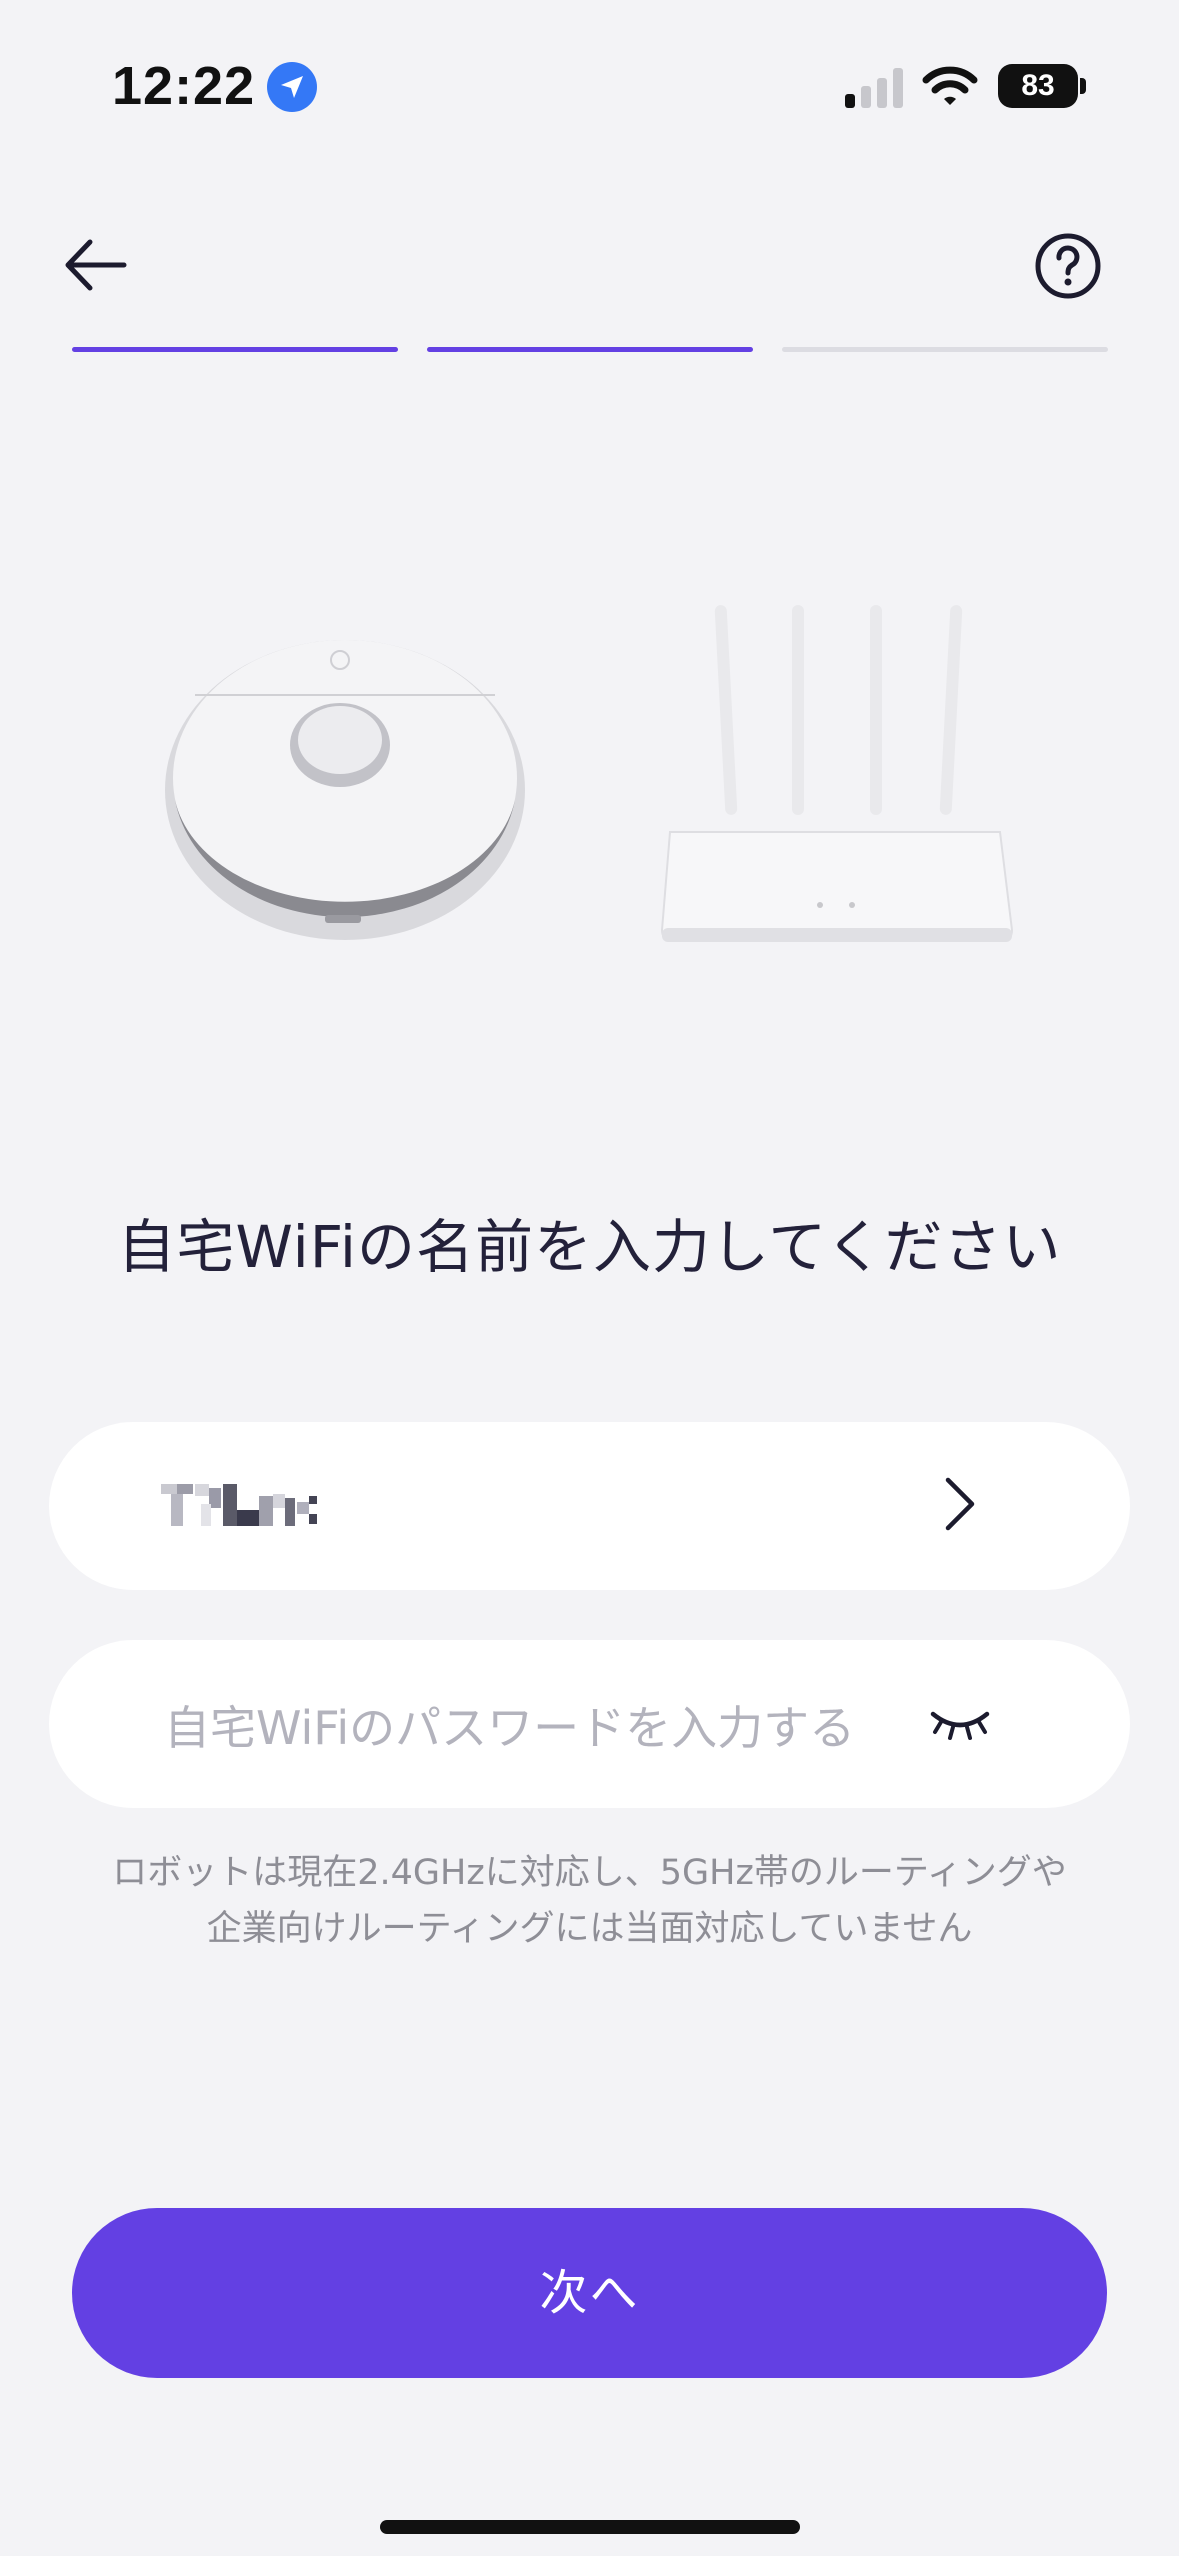 The width and height of the screenshot is (1179, 2556). I want to click on question-circle-icon, so click(1068, 266).